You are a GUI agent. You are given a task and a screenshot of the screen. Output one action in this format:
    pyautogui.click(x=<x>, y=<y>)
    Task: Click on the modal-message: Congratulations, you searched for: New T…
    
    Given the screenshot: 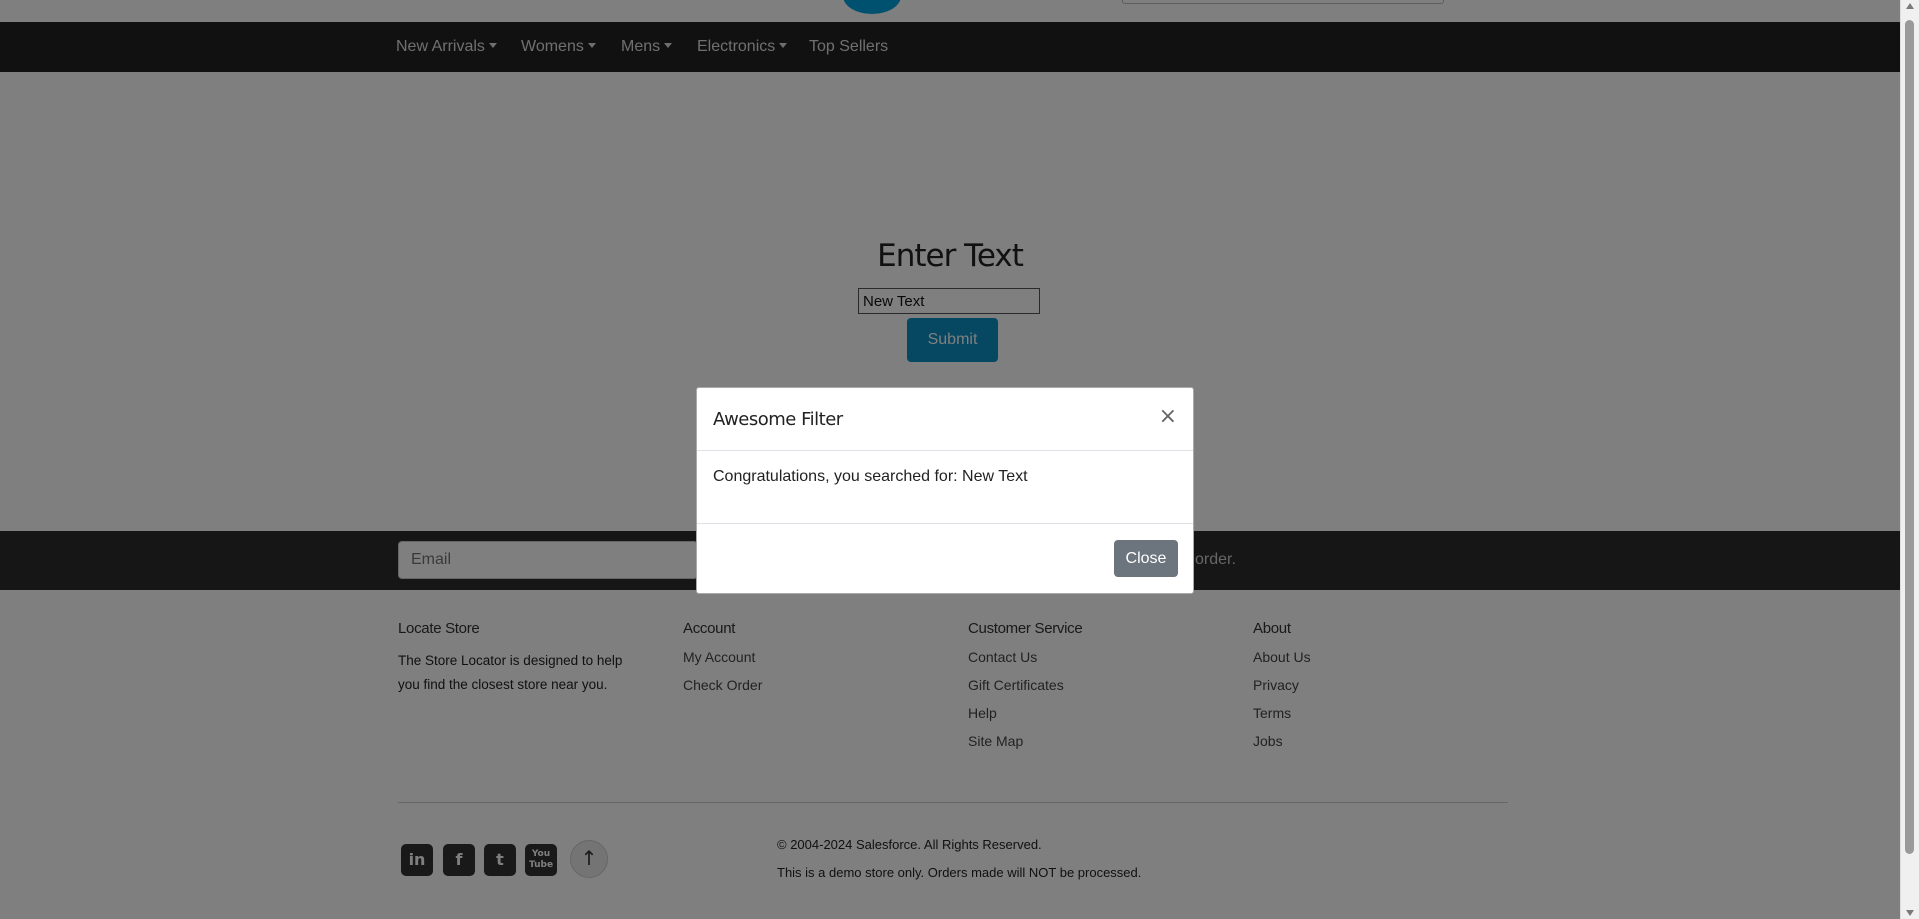 What is the action you would take?
    pyautogui.click(x=870, y=476)
    